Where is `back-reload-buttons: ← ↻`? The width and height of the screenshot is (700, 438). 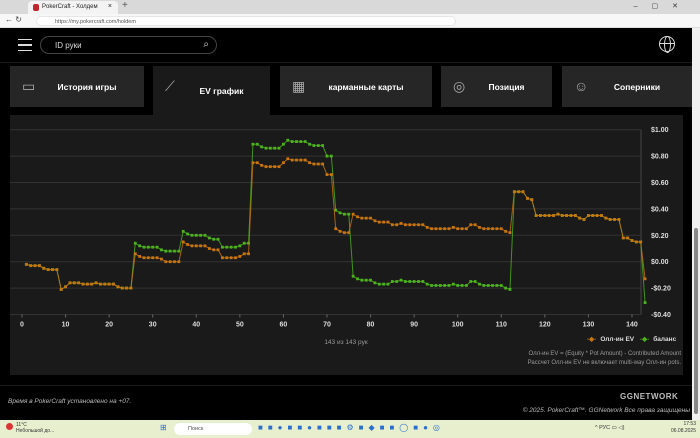
back-reload-buttons: ← ↻ is located at coordinates (13, 19).